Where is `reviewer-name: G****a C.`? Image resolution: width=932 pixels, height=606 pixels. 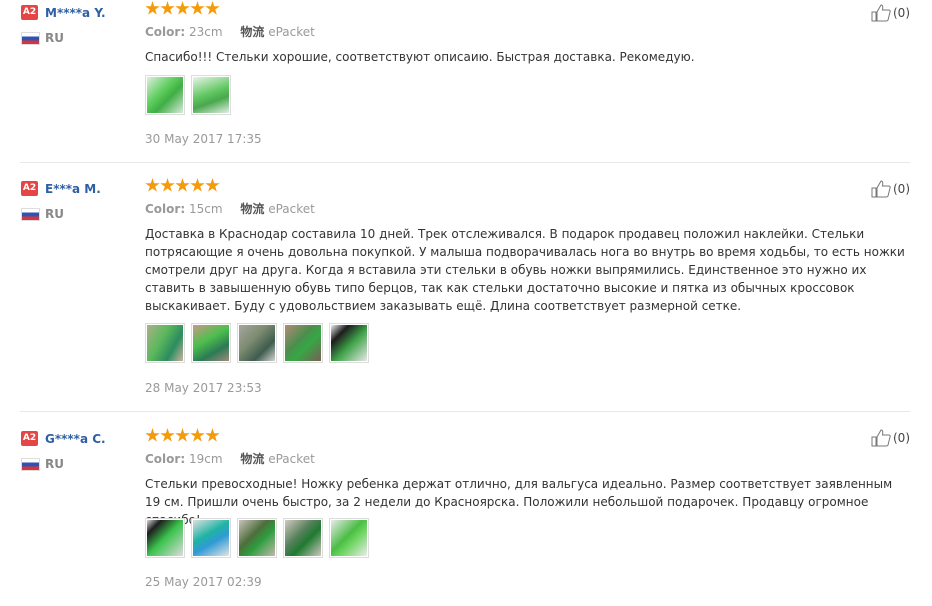
reviewer-name: G****a C. is located at coordinates (75, 439).